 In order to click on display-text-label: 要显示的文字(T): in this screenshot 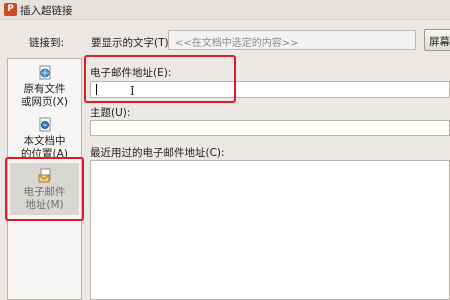, I will do `click(132, 43)`.